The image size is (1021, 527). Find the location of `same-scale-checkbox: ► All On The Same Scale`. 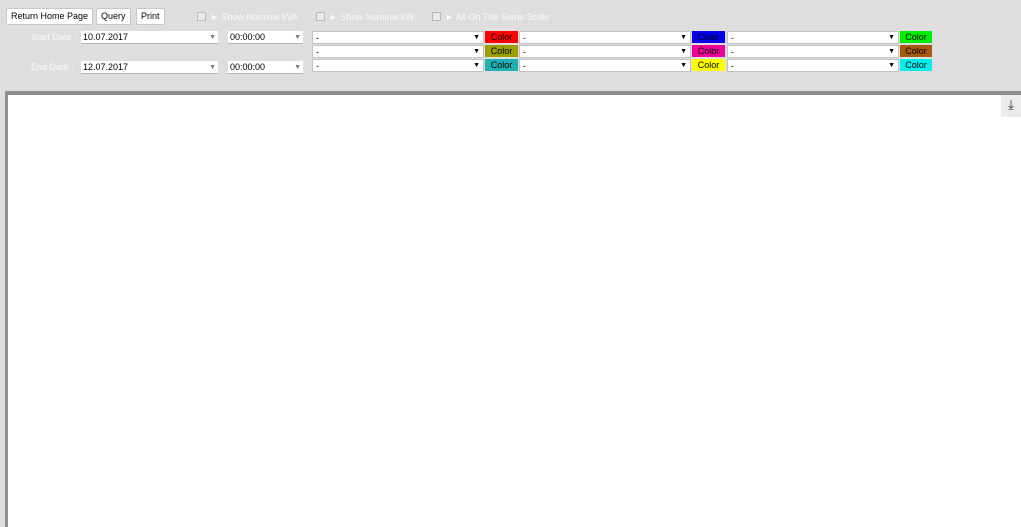

same-scale-checkbox: ► All On The Same Scale is located at coordinates (490, 17).